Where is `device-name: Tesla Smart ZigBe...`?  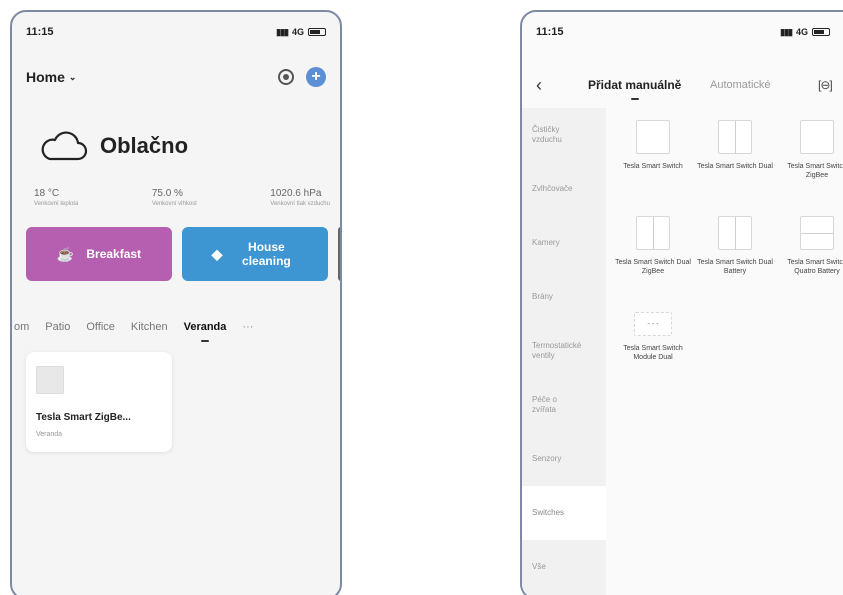
device-name: Tesla Smart ZigBe... is located at coordinates (83, 417).